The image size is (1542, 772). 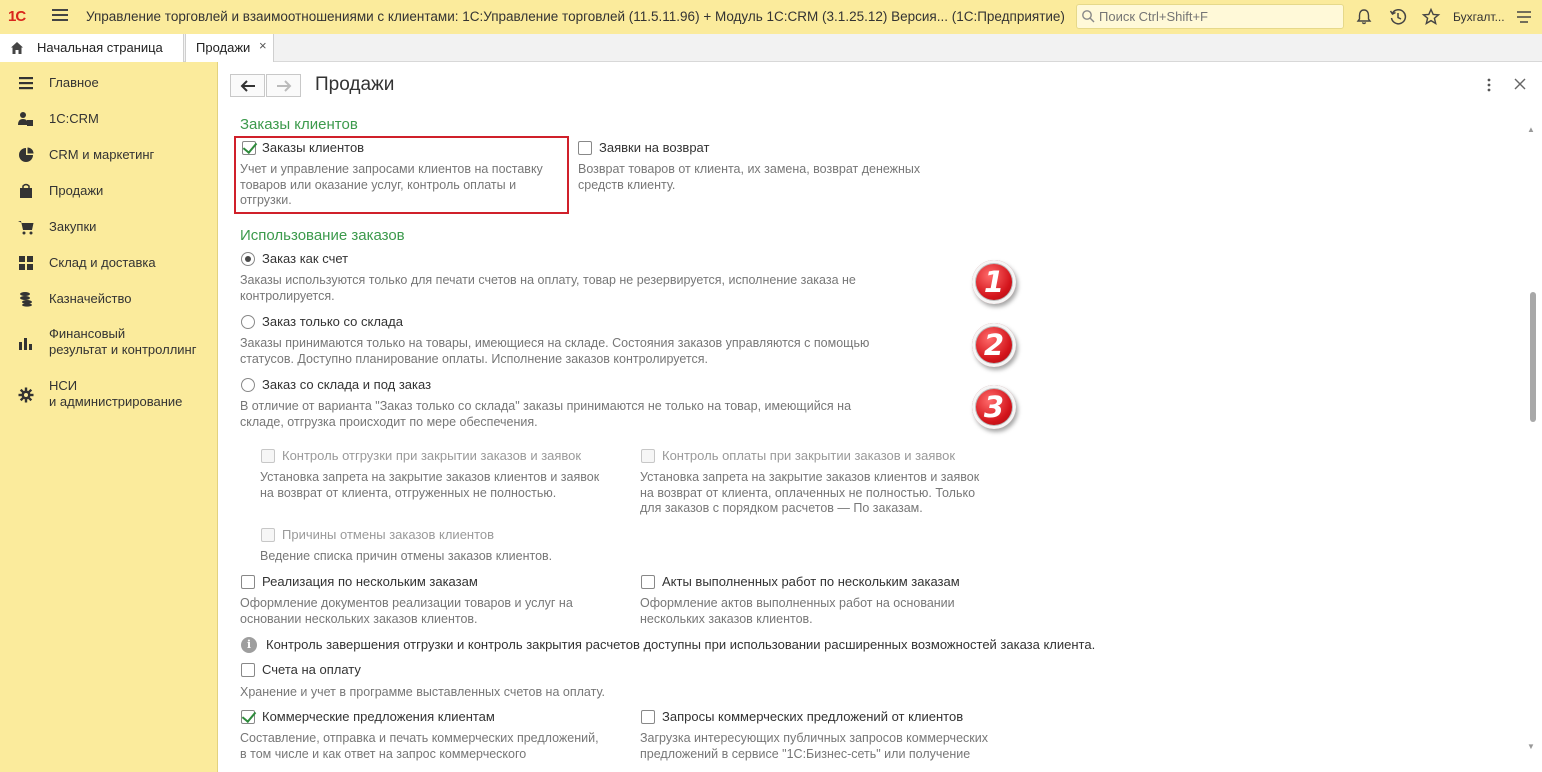 I want to click on page-title: Продажи, so click(x=355, y=84).